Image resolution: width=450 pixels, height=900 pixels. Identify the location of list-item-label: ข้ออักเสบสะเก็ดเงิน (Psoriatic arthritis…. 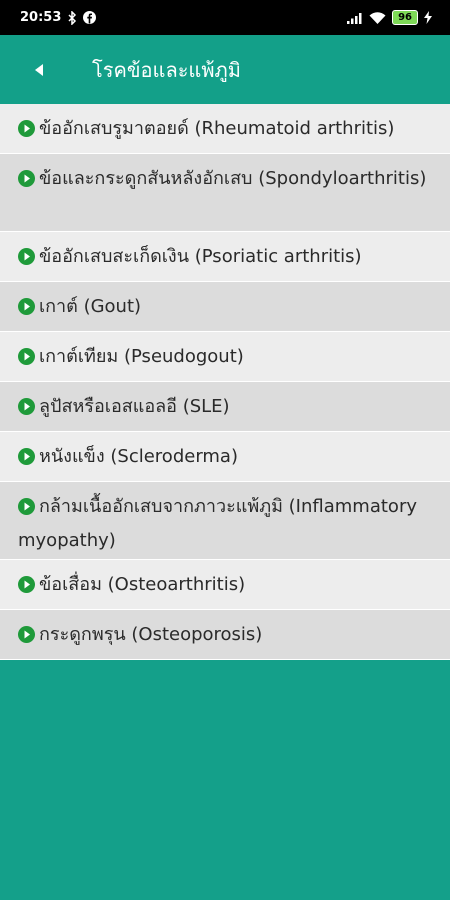
(200, 256).